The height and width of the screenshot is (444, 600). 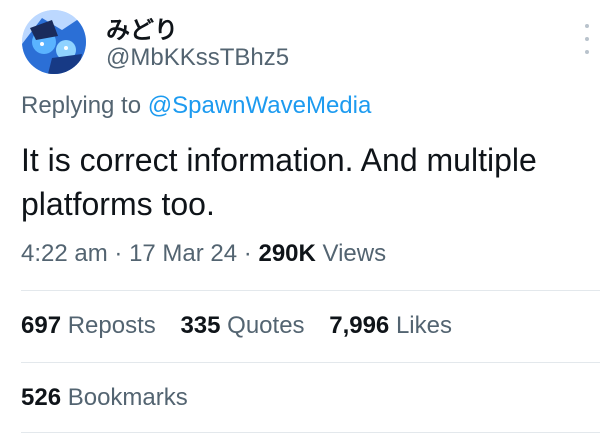 I want to click on reply-context: Replying to @SpawnWaveMedia, so click(x=196, y=106).